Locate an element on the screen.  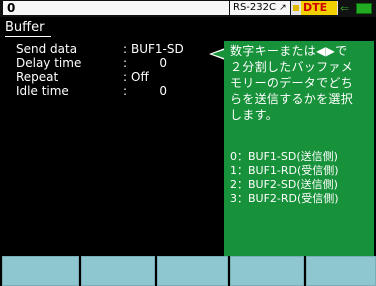
indicator-dot-icon is located at coordinates (296, 8).